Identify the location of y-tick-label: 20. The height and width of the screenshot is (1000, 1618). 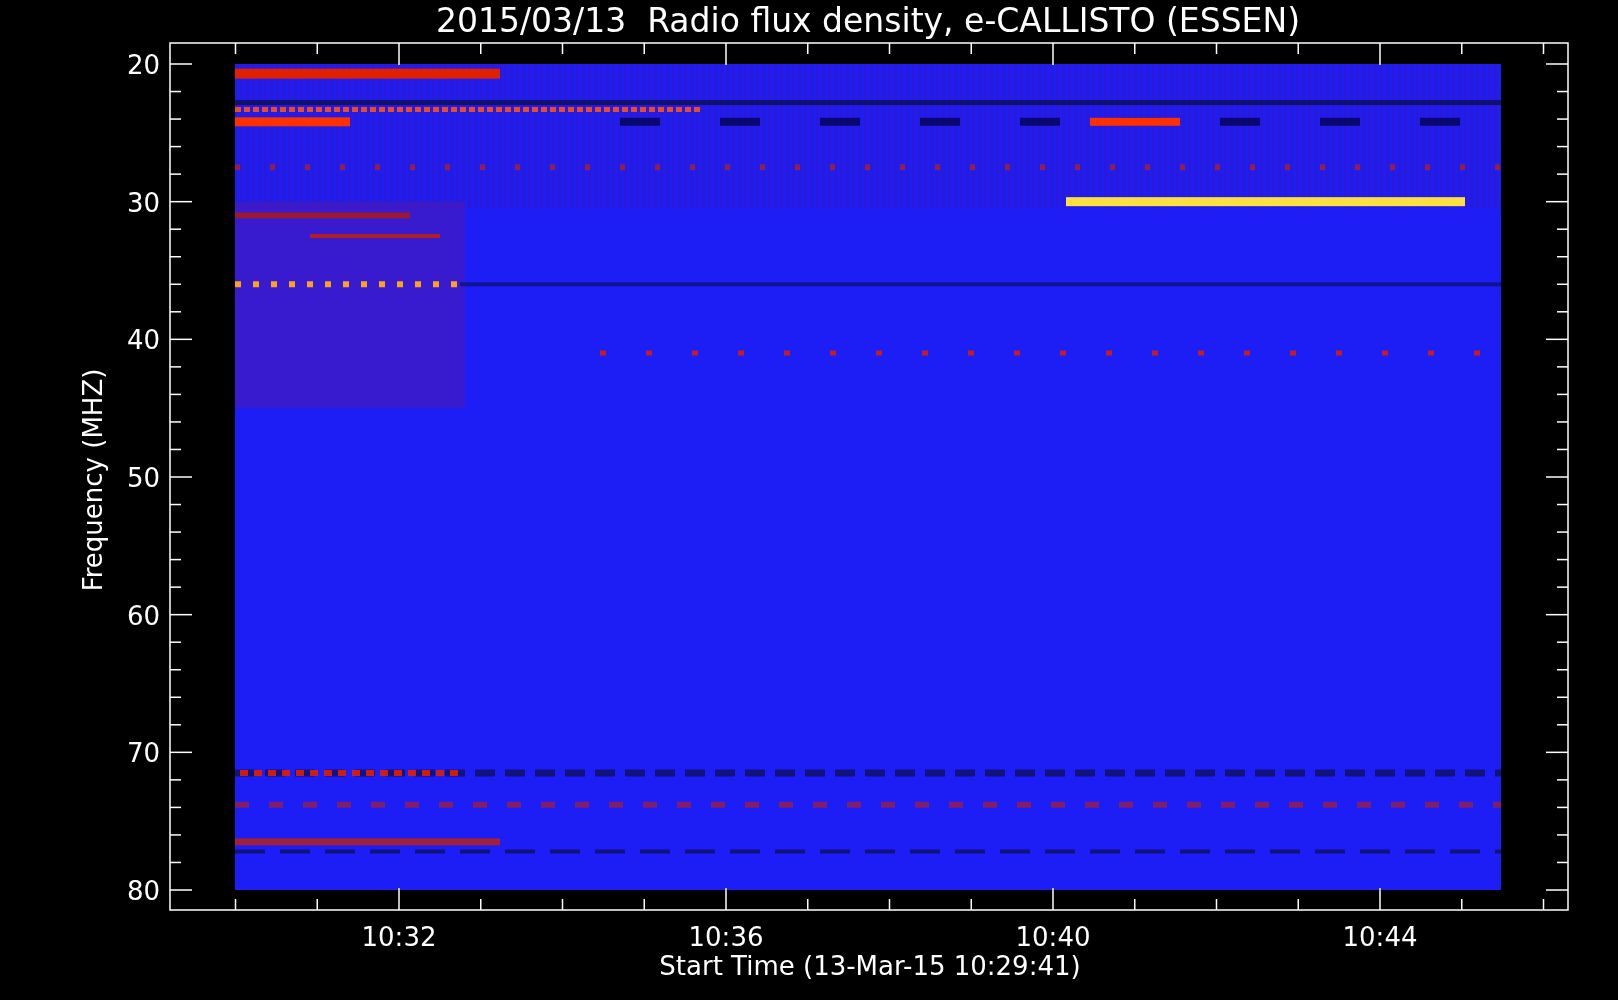
(143, 65).